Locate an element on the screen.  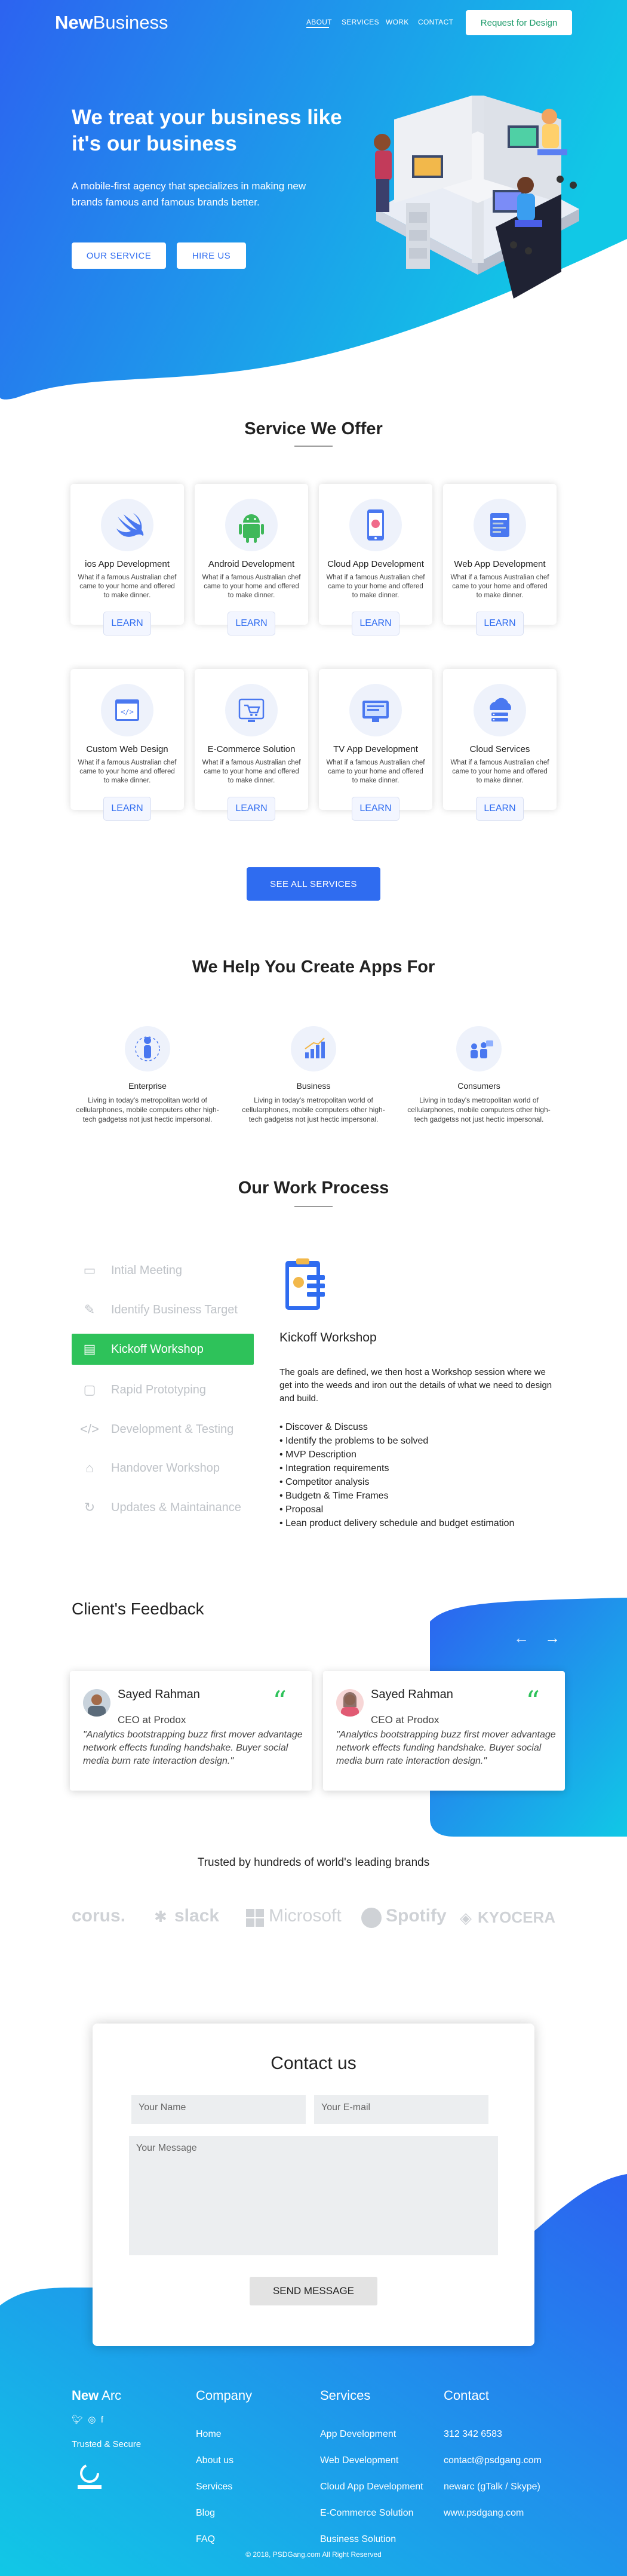
logo: NewBusiness is located at coordinates (112, 22).